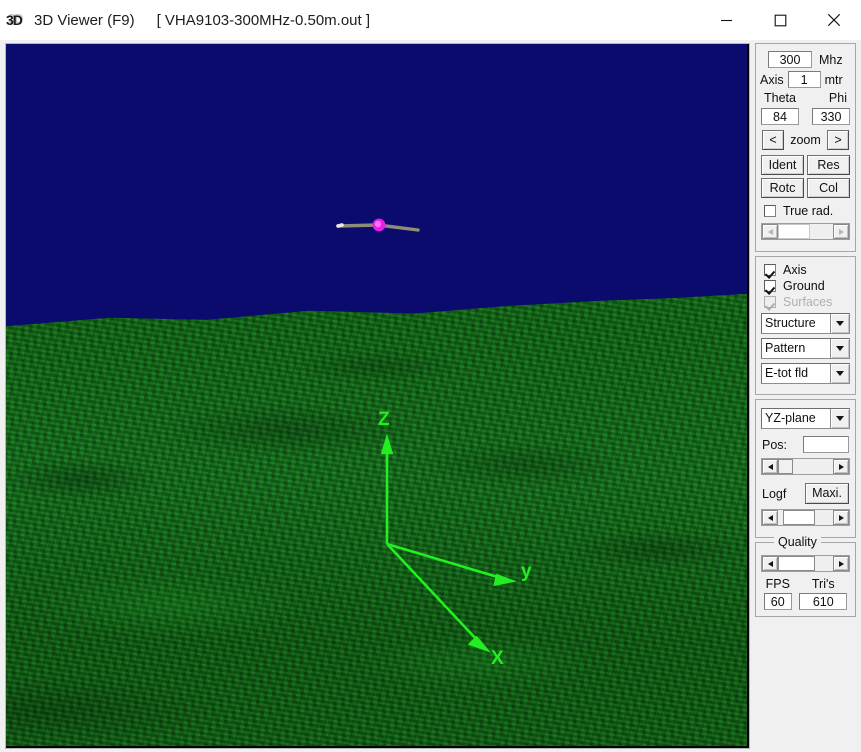 The height and width of the screenshot is (752, 861). What do you see at coordinates (828, 165) in the screenshot?
I see `res-button: Res` at bounding box center [828, 165].